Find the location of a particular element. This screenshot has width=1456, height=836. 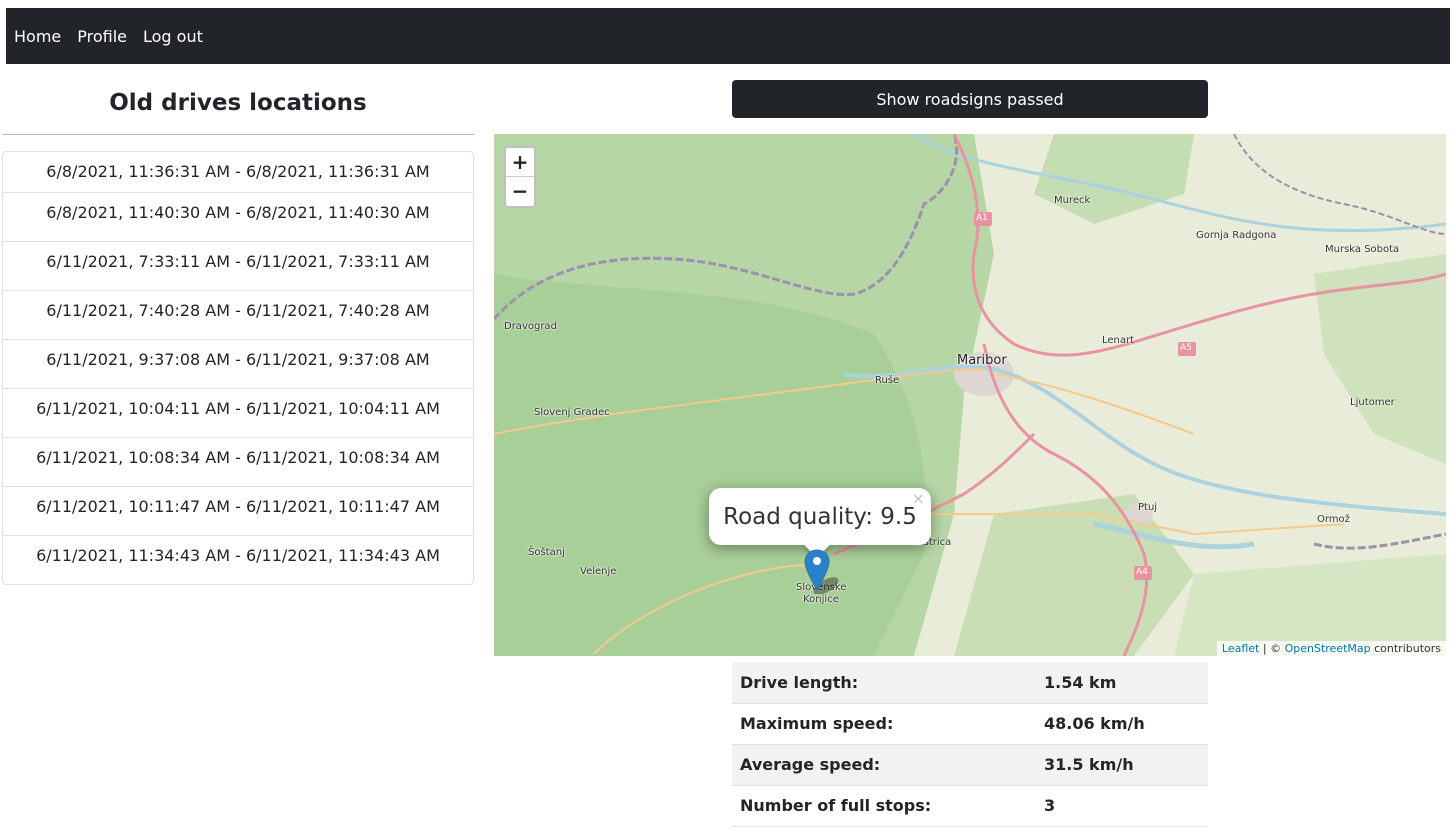

nav-logout-link: Log out is located at coordinates (173, 36).